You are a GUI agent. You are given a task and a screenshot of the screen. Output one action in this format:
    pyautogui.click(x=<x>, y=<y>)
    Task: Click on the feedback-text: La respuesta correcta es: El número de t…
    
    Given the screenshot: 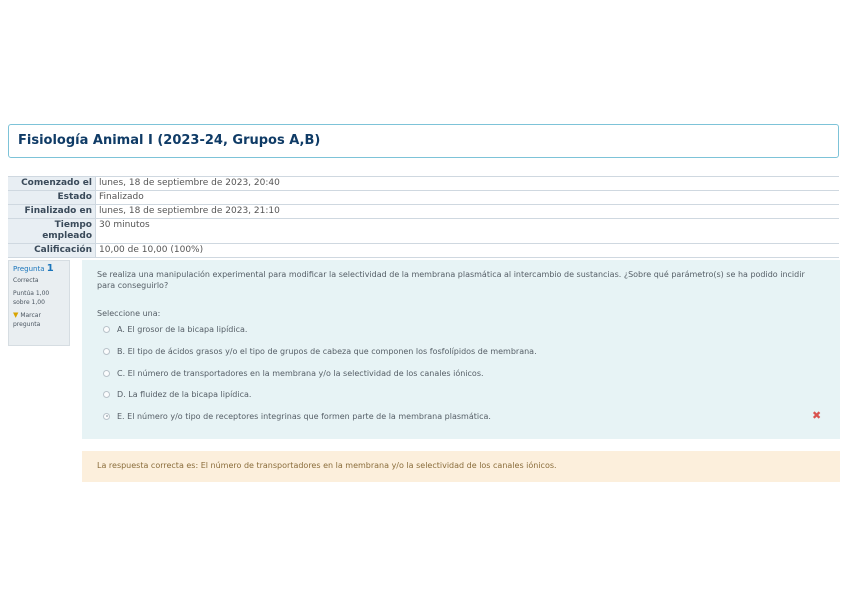 What is the action you would take?
    pyautogui.click(x=327, y=465)
    